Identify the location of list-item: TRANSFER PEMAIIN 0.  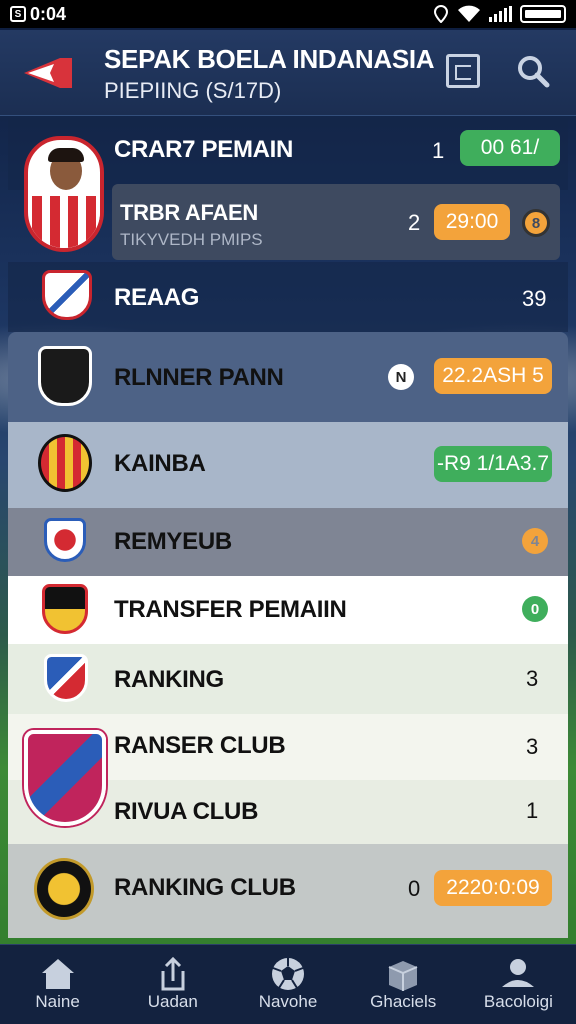
(288, 610).